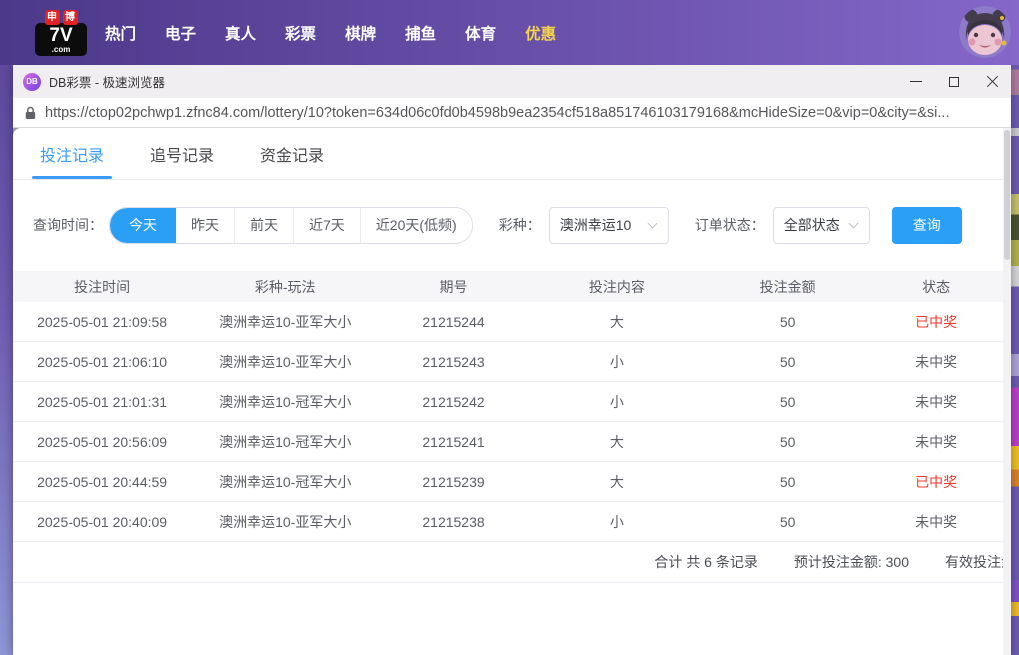 The width and height of the screenshot is (1019, 655). What do you see at coordinates (512, 81) in the screenshot?
I see `browser-titlebar: DB DB彩票 - 极速浏览器` at bounding box center [512, 81].